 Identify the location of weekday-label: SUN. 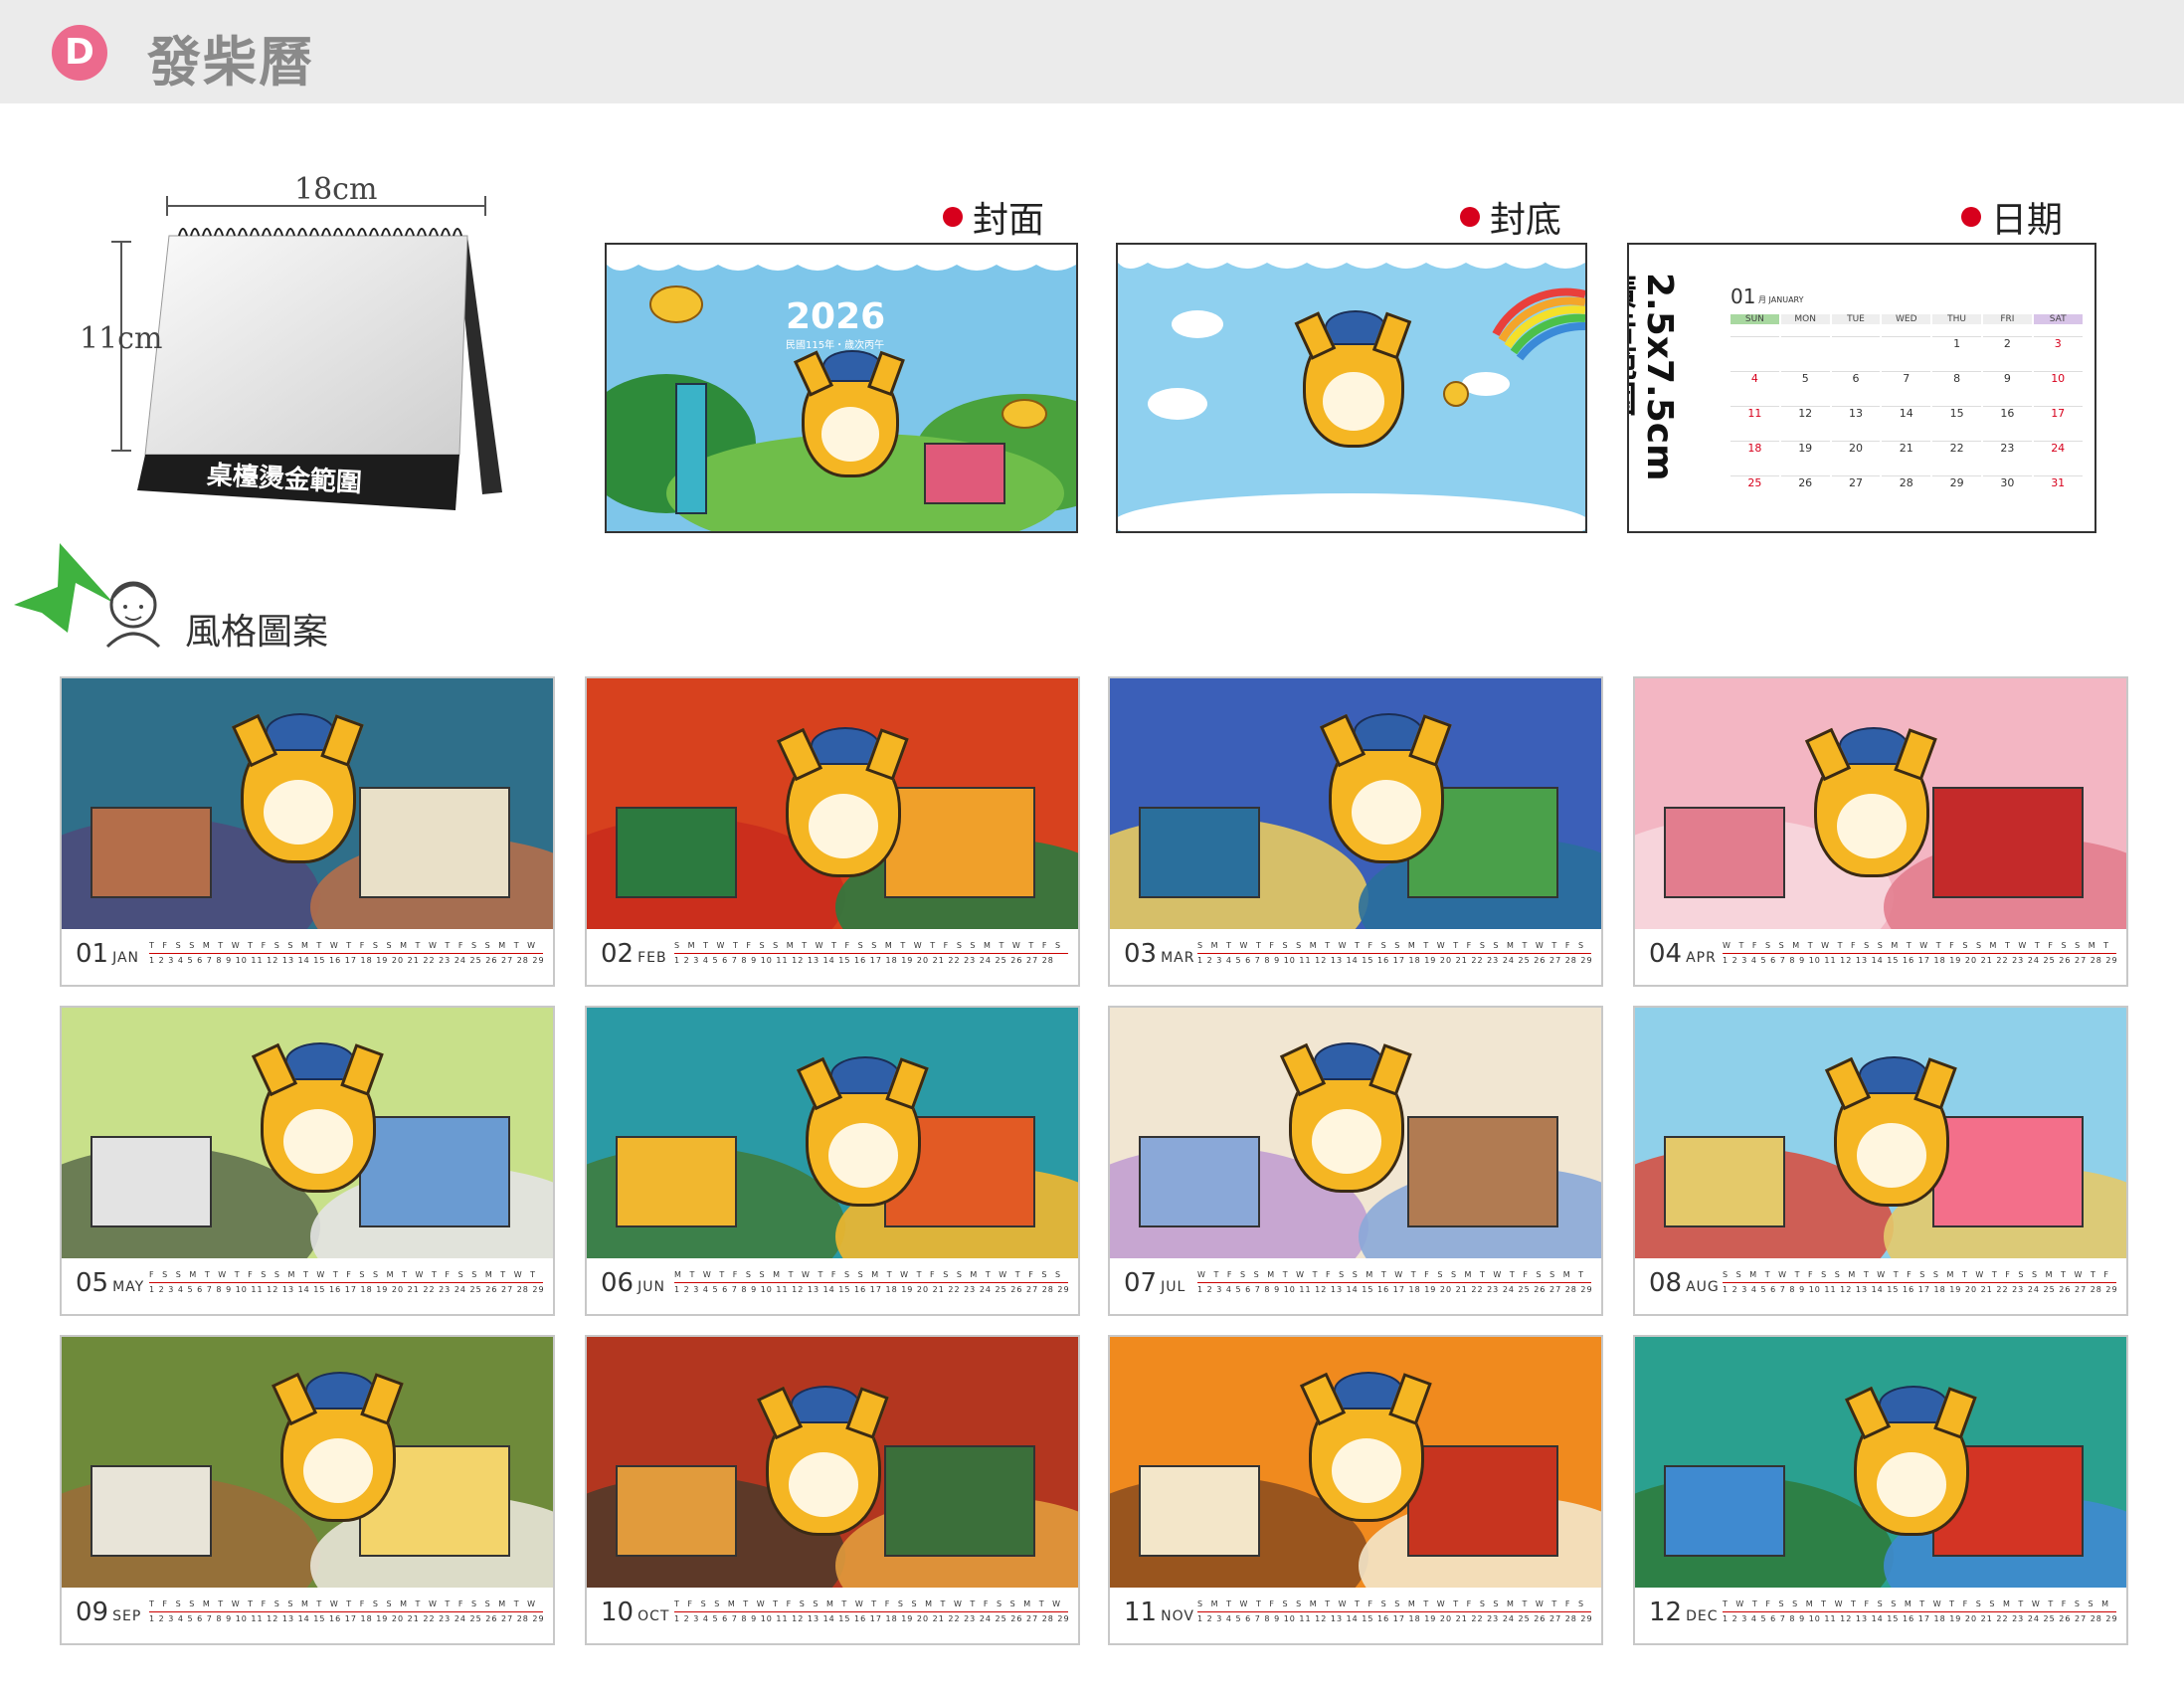
(1754, 319).